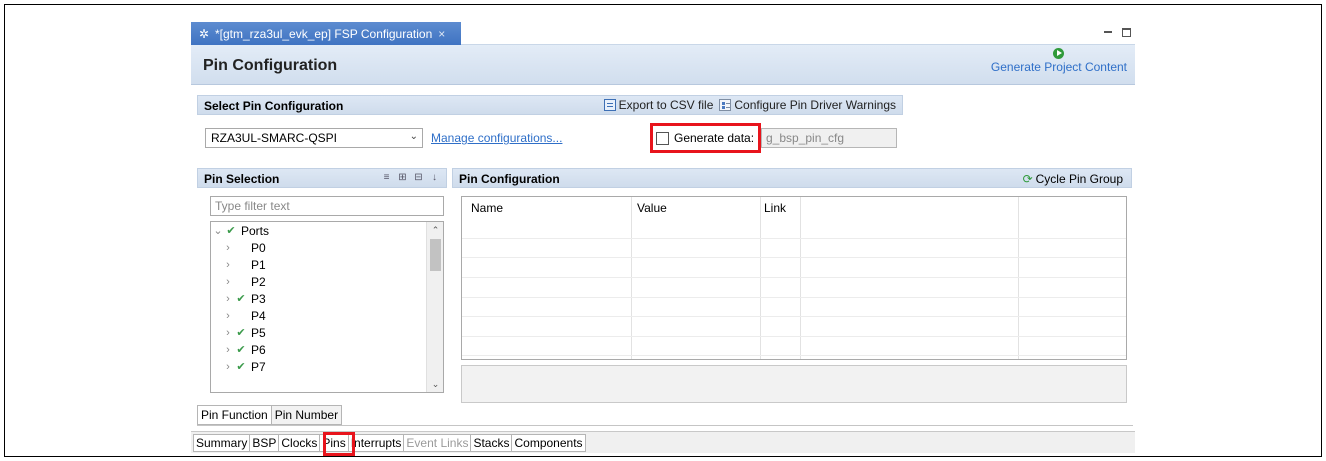 The image size is (1326, 461). Describe the element at coordinates (270, 65) in the screenshot. I see `page-title: Pin Configuration` at that location.